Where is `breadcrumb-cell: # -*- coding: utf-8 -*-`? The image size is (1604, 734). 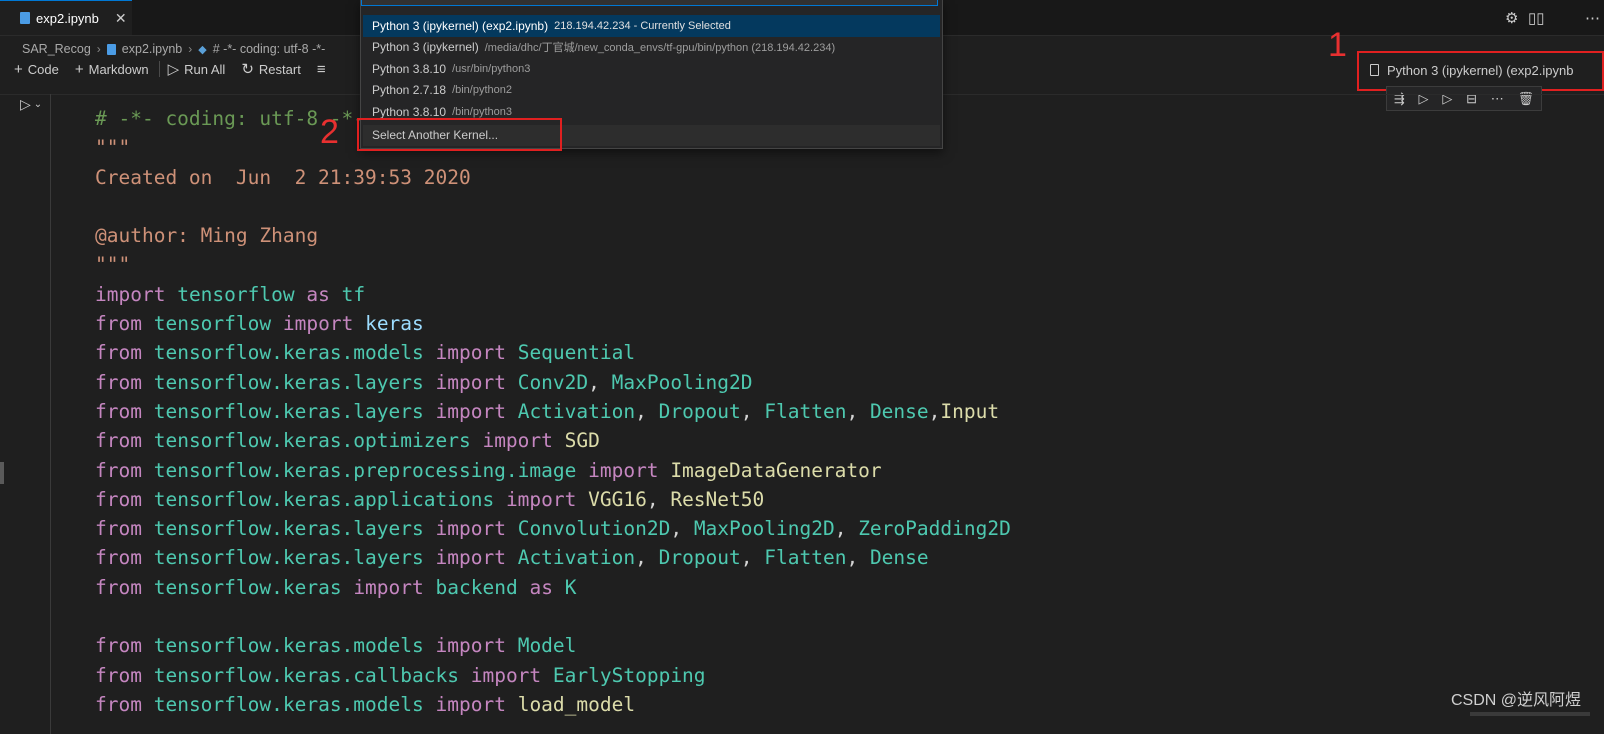 breadcrumb-cell: # -*- coding: utf-8 -*- is located at coordinates (269, 49).